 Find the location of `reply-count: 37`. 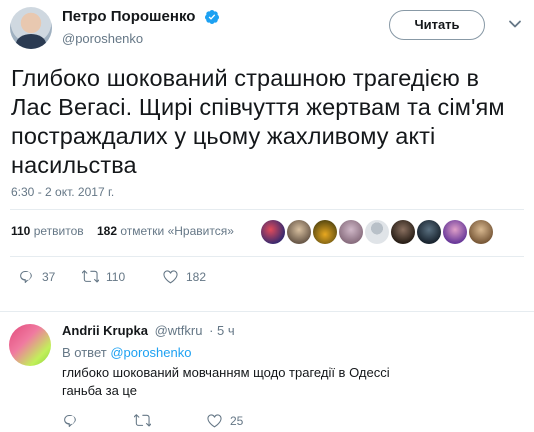

reply-count: 37 is located at coordinates (49, 276).